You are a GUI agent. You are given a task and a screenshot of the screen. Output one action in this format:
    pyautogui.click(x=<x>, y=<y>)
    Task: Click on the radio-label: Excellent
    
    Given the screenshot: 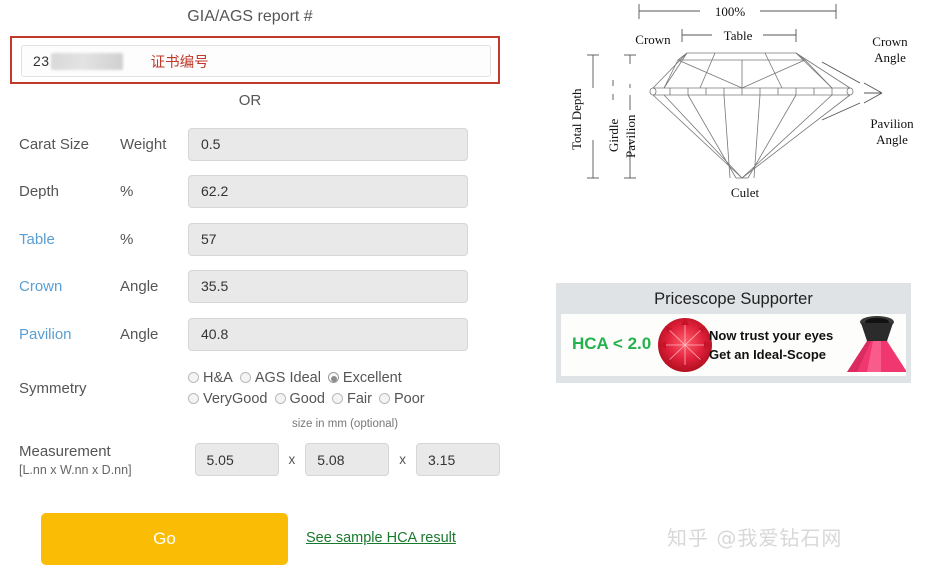 What is the action you would take?
    pyautogui.click(x=372, y=377)
    